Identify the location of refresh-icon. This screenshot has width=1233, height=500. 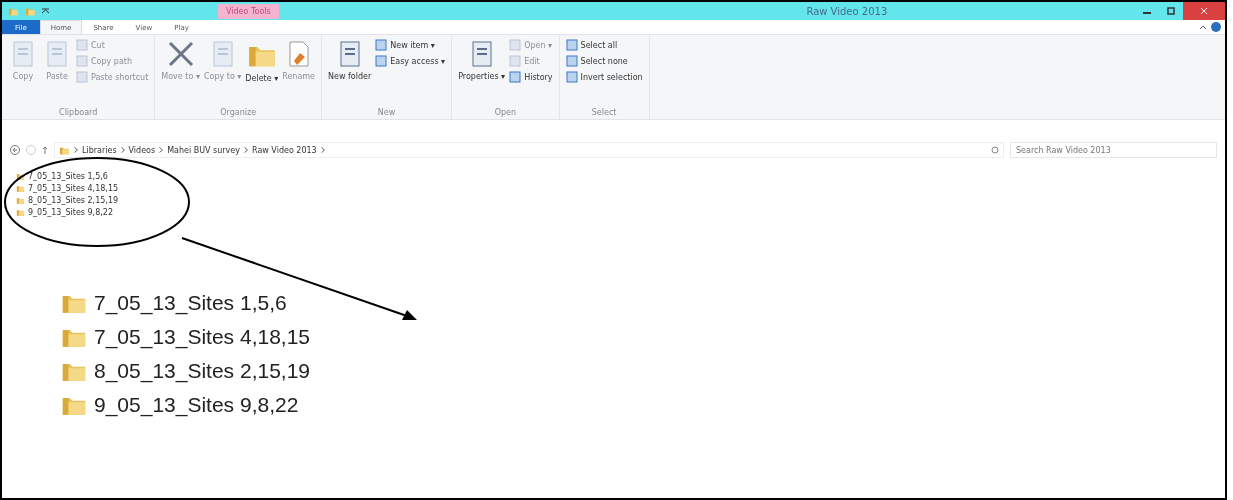
(995, 150).